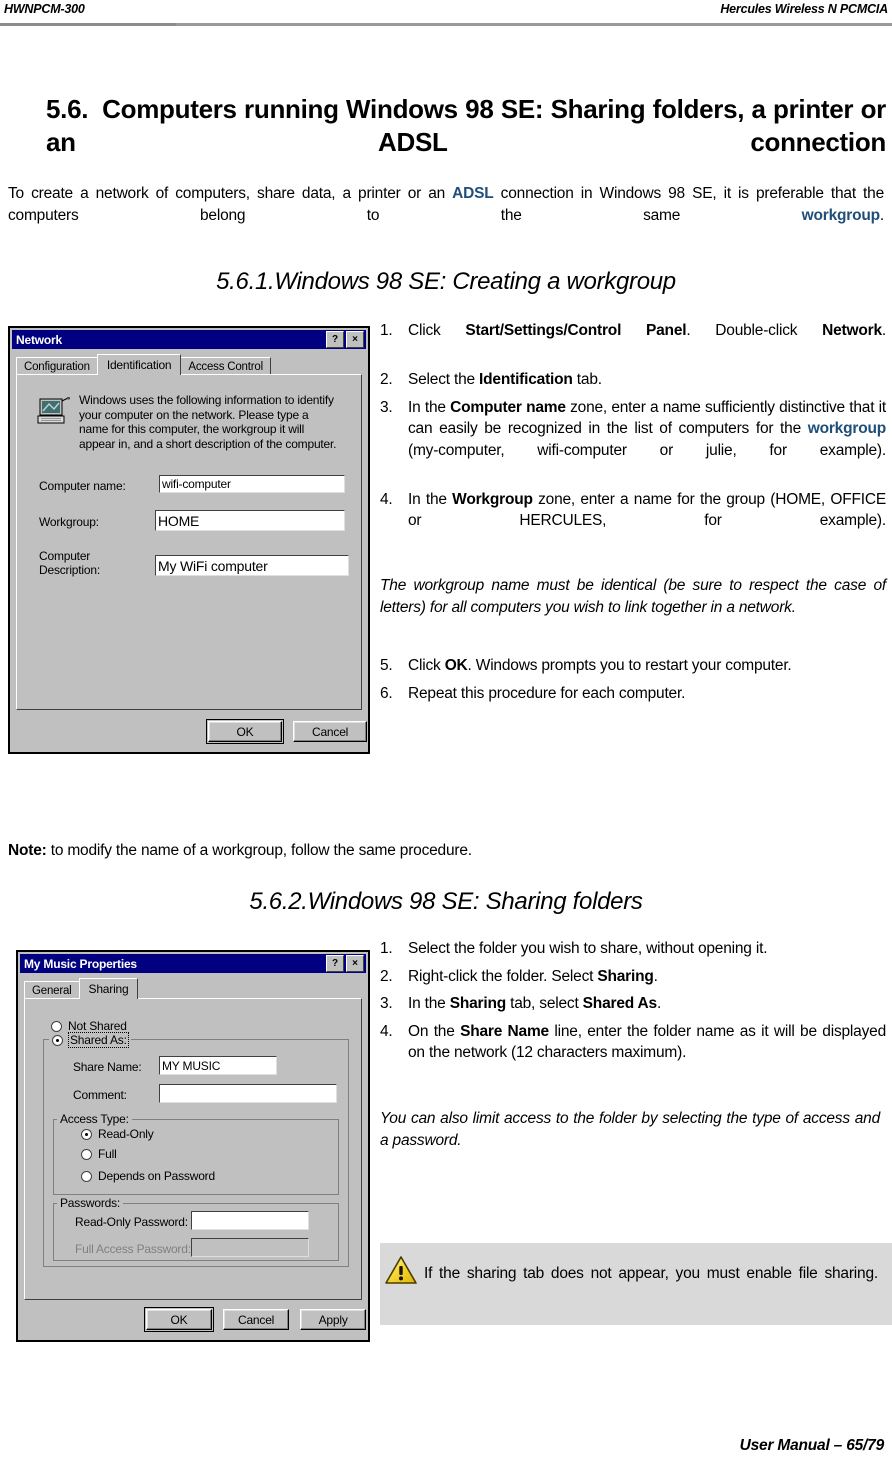 Image resolution: width=892 pixels, height=1475 pixels. I want to click on access-type-depends-radio: Depends on Password, so click(148, 1176).